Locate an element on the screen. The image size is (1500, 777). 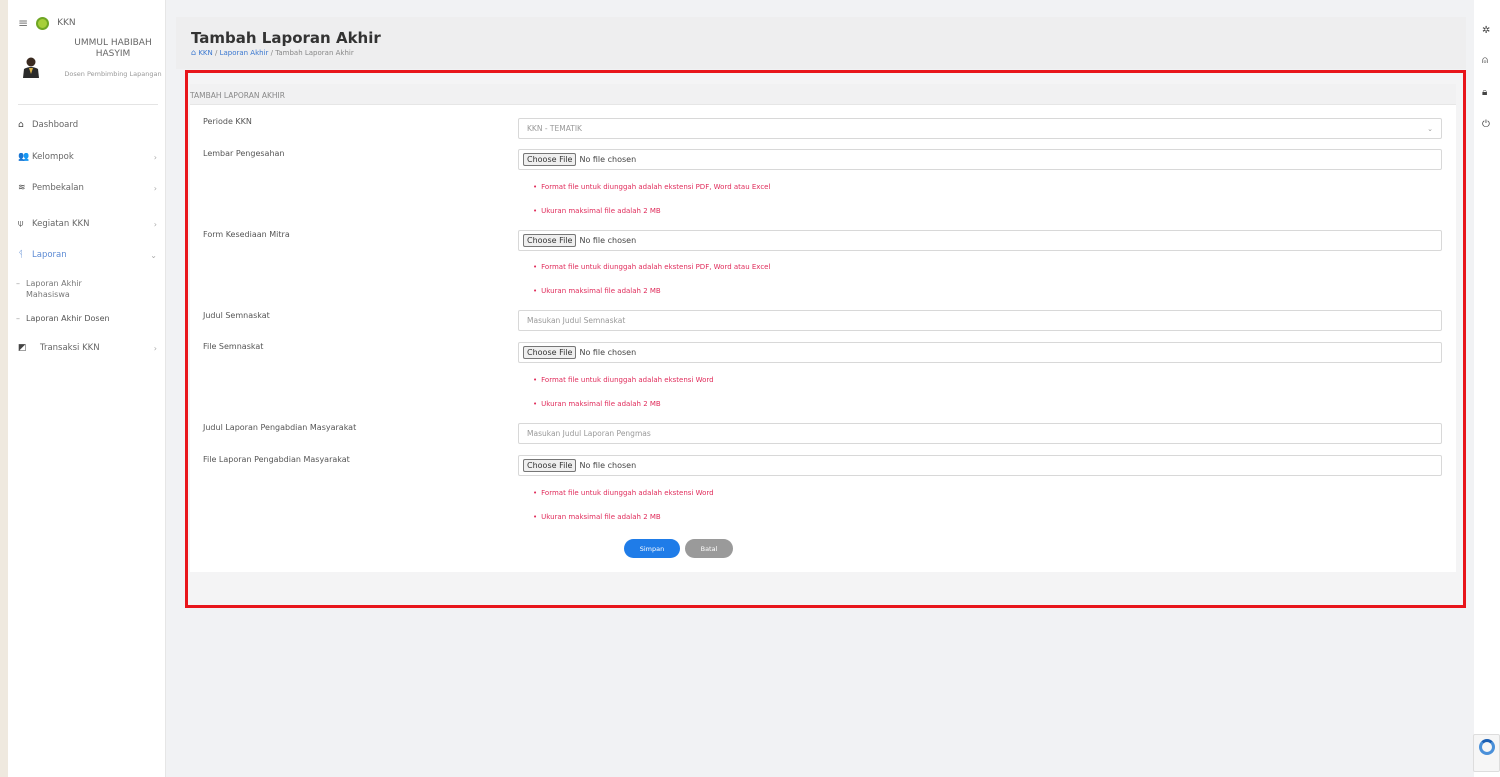
user-role: Dosen Pembimbing Lapangan is located at coordinates (113, 74).